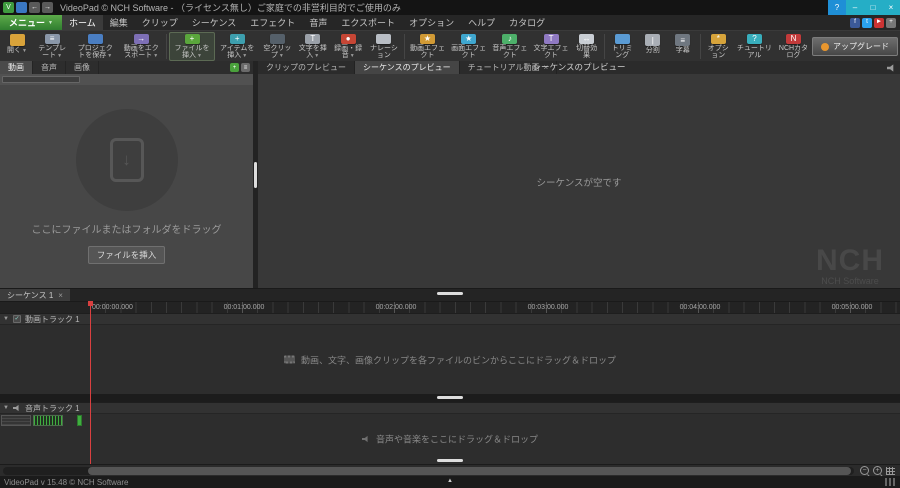  Describe the element at coordinates (495, 307) in the screenshot. I see `ruler-tick-marks` at that location.